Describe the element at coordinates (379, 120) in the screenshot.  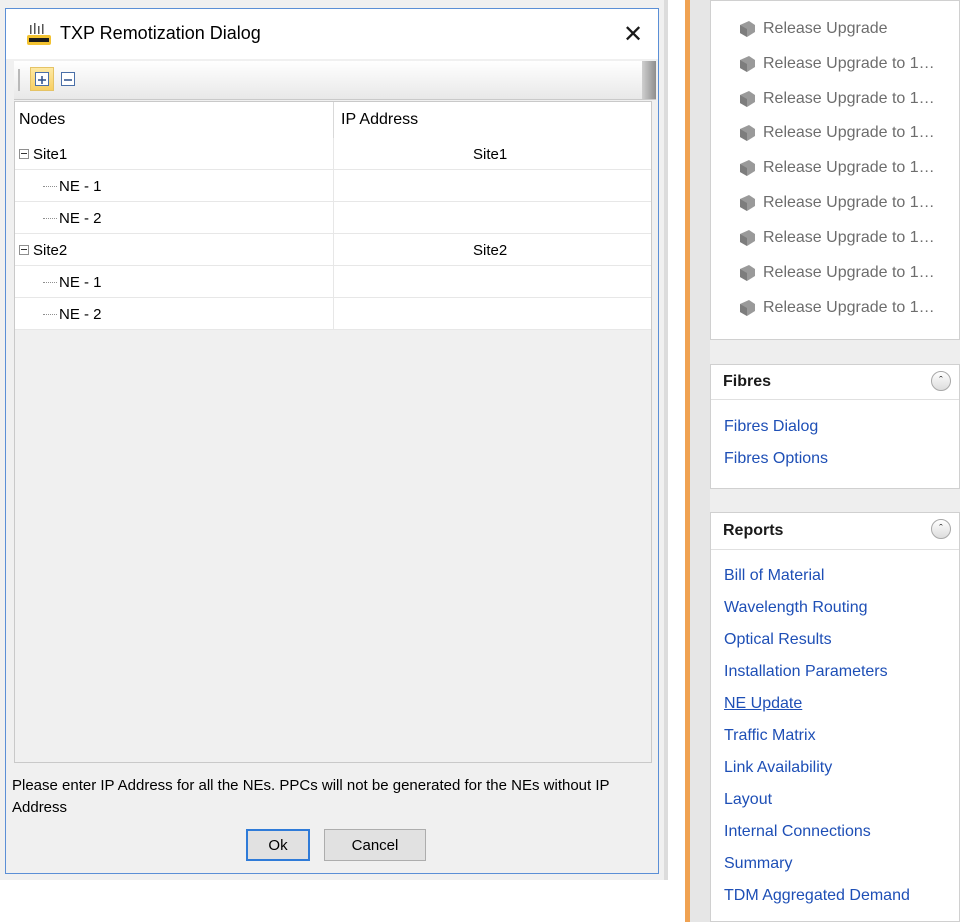
I see `column-header-ip-address: IP Address` at that location.